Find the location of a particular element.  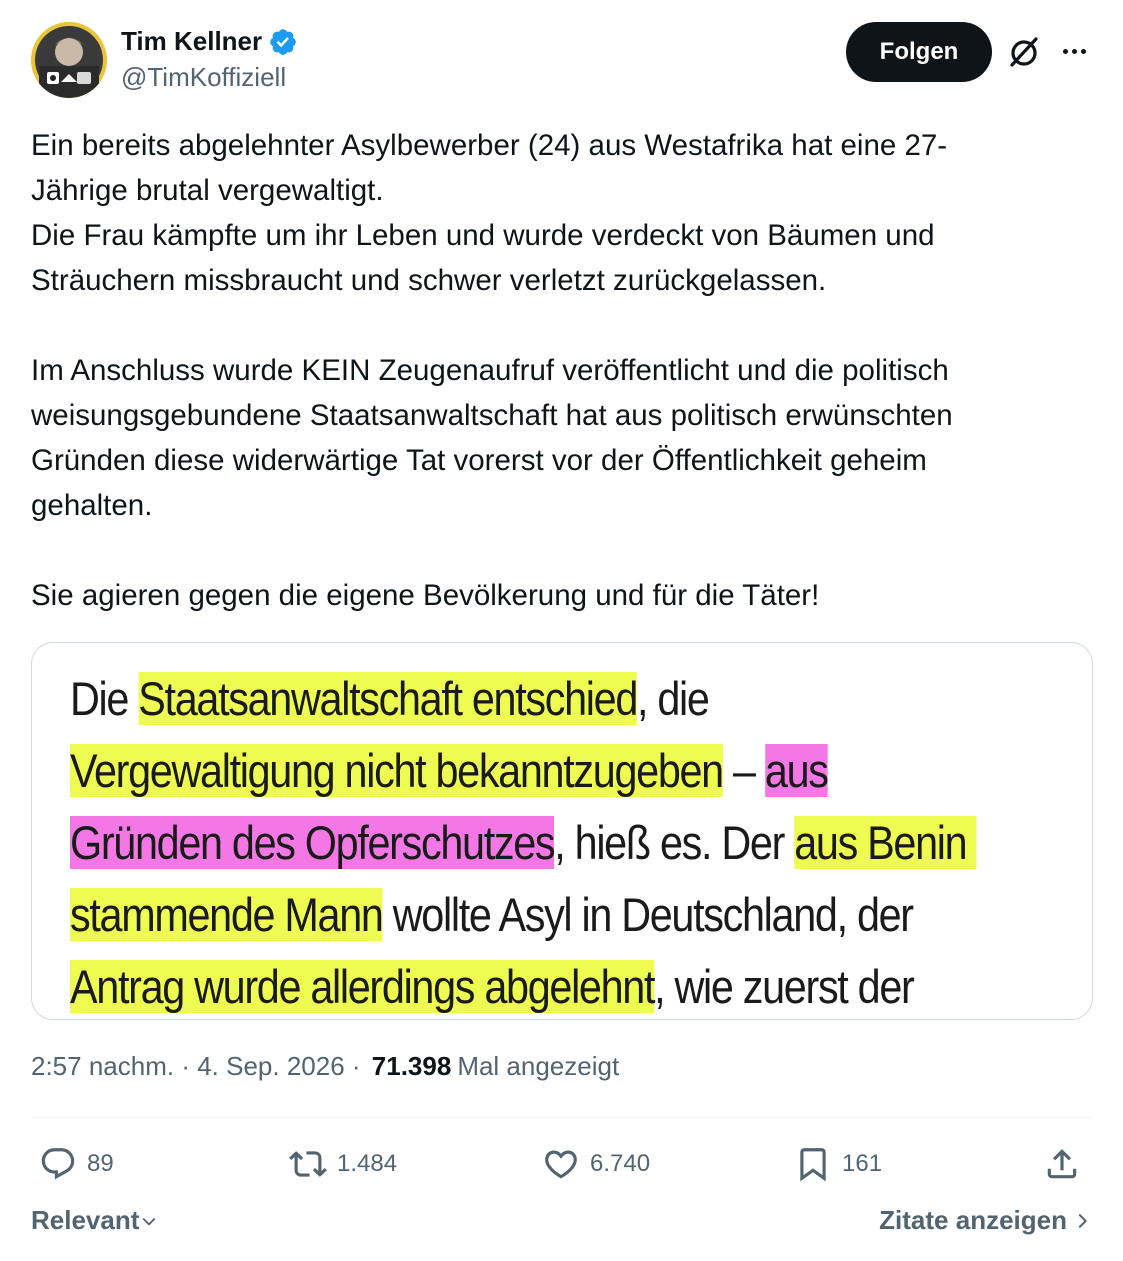

highlighted-phrase: stammende Mann is located at coordinates (227, 914).